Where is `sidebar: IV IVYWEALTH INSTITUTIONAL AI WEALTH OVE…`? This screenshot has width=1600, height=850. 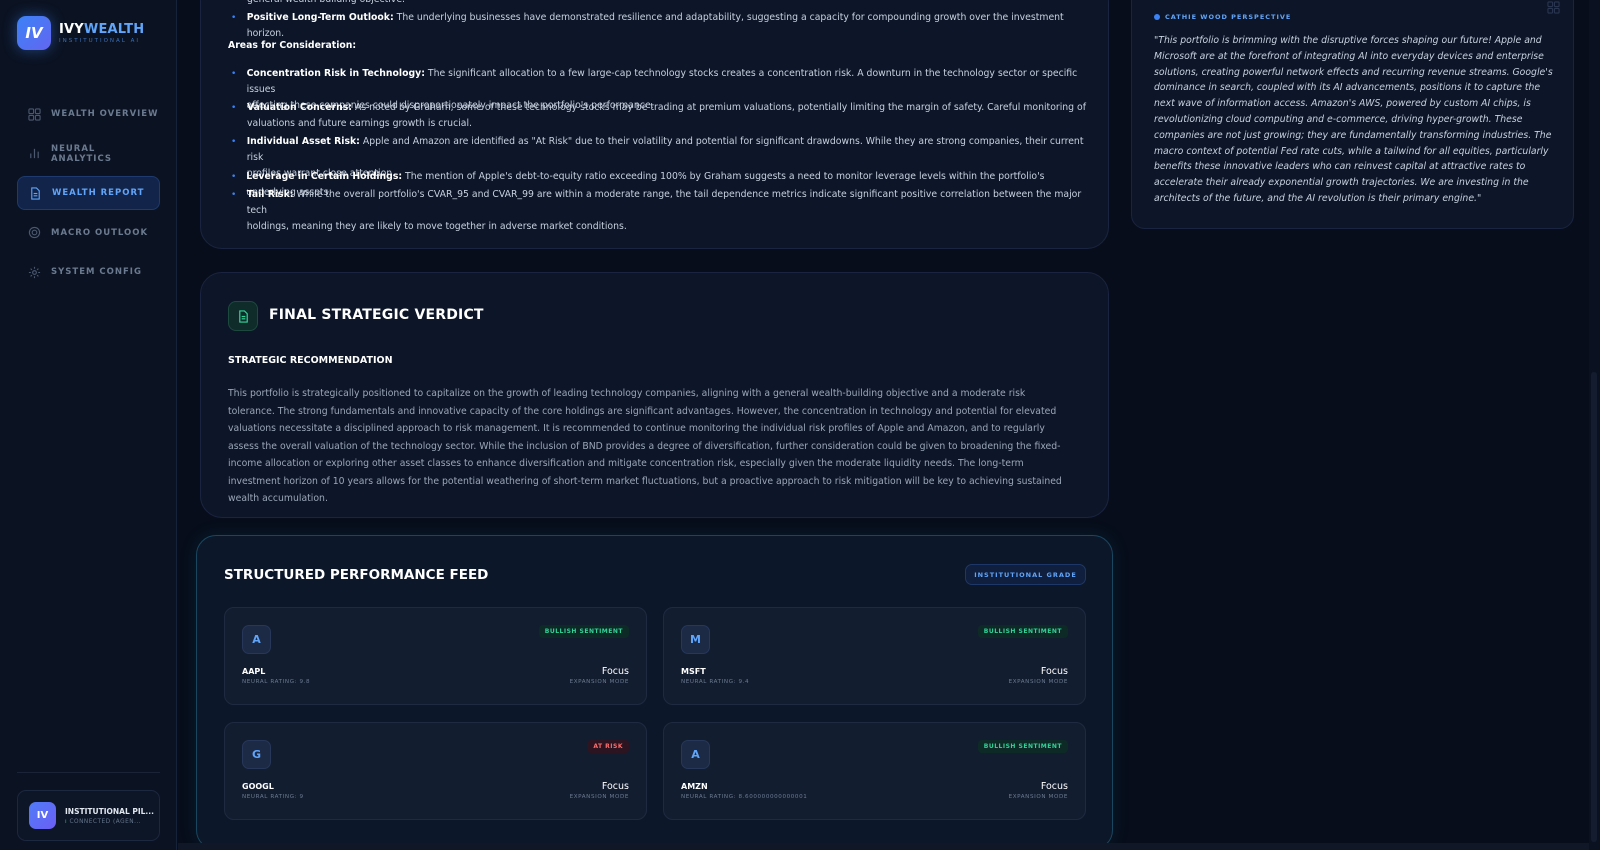 sidebar: IV IVYWEALTH INSTITUTIONAL AI WEALTH OVE… is located at coordinates (88, 425).